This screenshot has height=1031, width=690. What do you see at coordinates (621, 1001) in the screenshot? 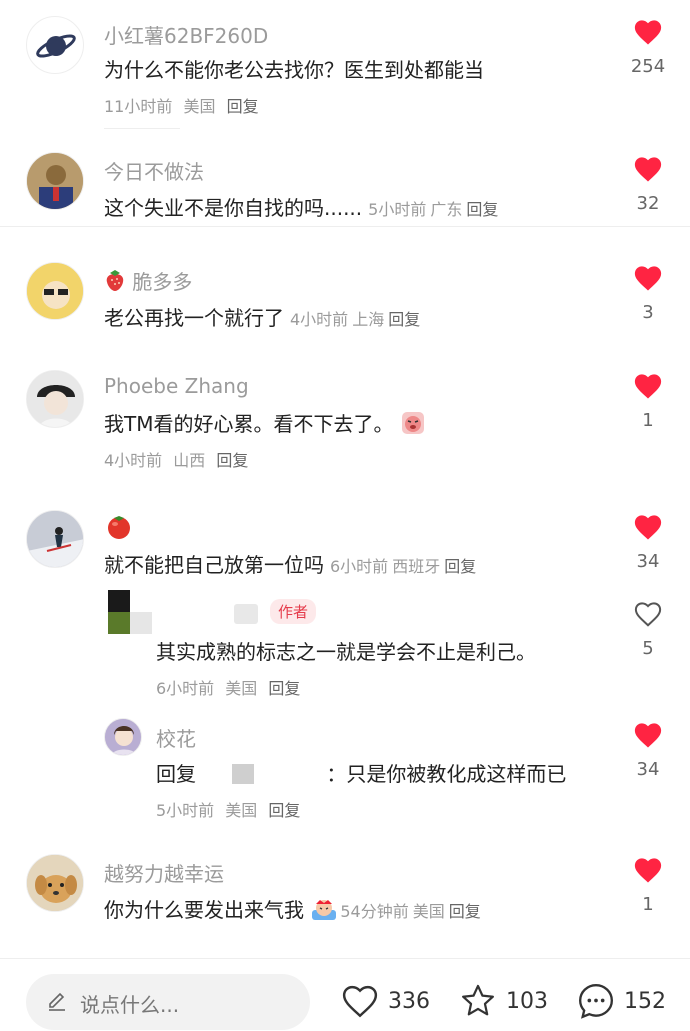
I see `comment-post-button: 152` at bounding box center [621, 1001].